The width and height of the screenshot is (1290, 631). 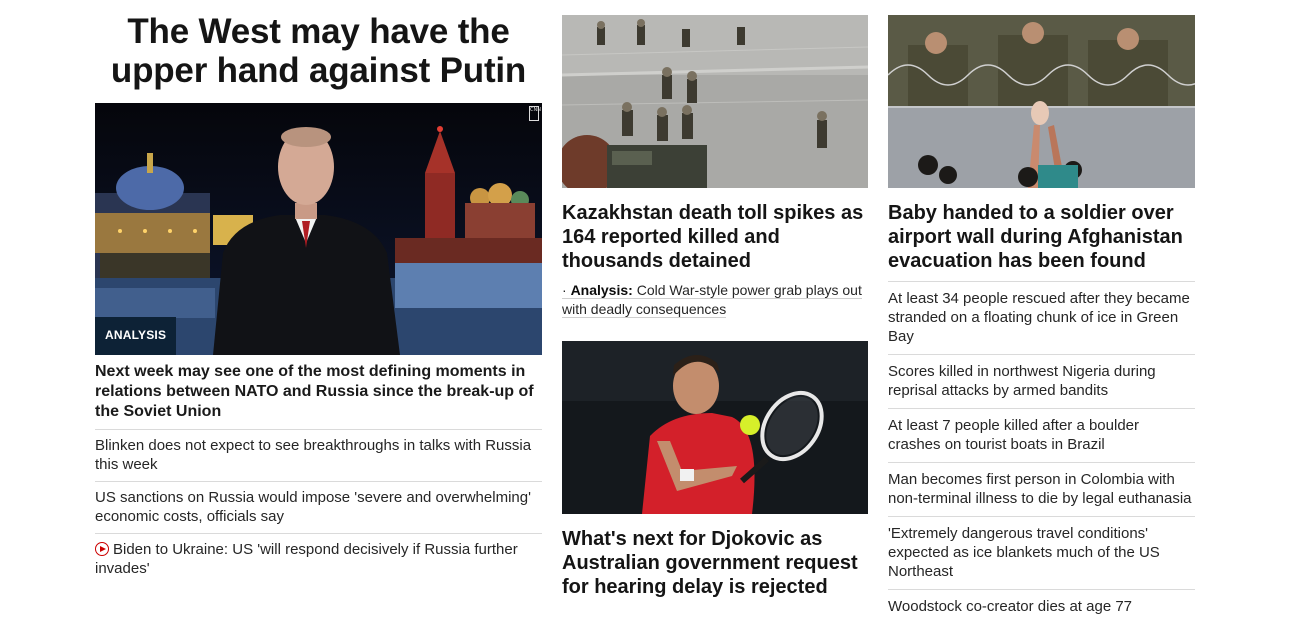 I want to click on analysis-badge: ANALYSIS, so click(x=136, y=336).